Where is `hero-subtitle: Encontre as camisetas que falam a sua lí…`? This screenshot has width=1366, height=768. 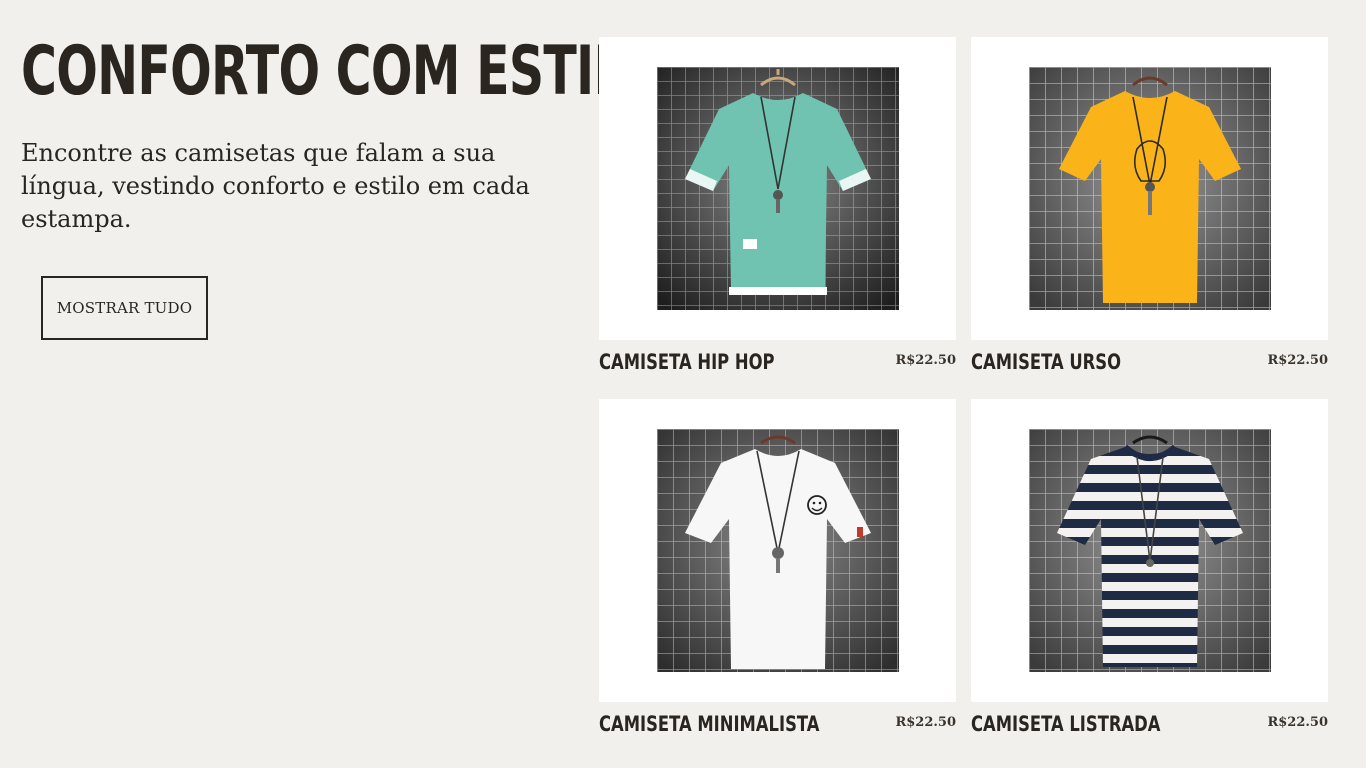
hero-subtitle: Encontre as camisetas que falam a sua lí… is located at coordinates (275, 186).